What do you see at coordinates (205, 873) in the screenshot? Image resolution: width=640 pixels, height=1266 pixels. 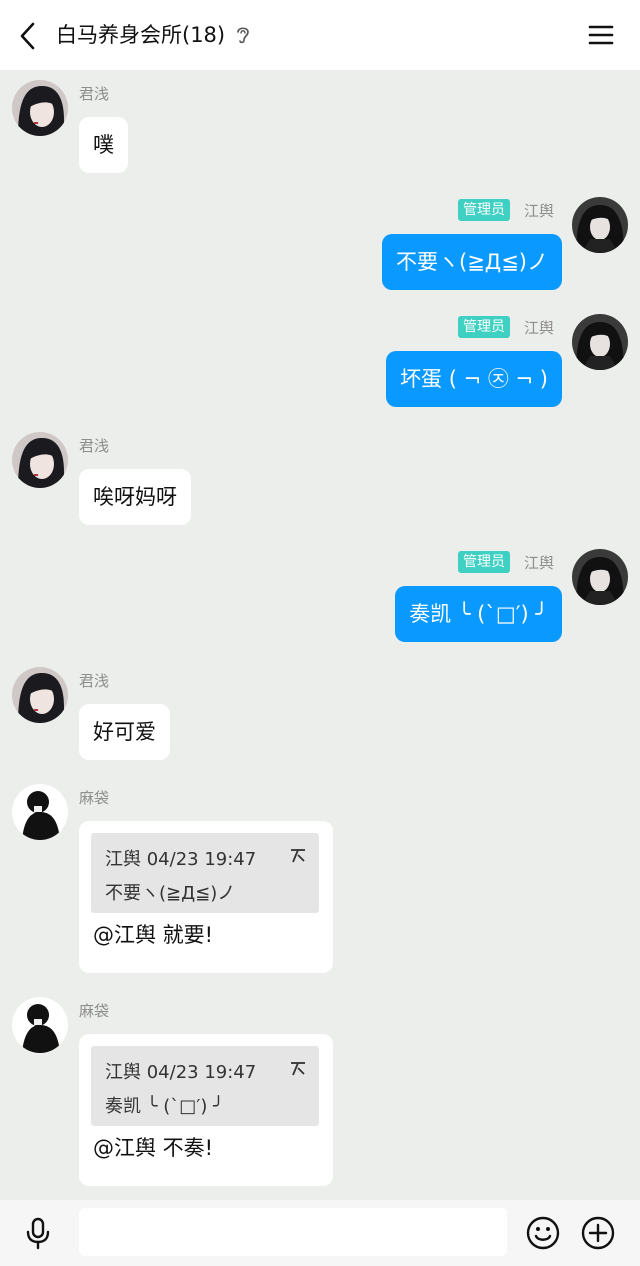 I see `quoted-message: 江舆 04/23 19:47 不要ヽ(≧Д≦)ノ` at bounding box center [205, 873].